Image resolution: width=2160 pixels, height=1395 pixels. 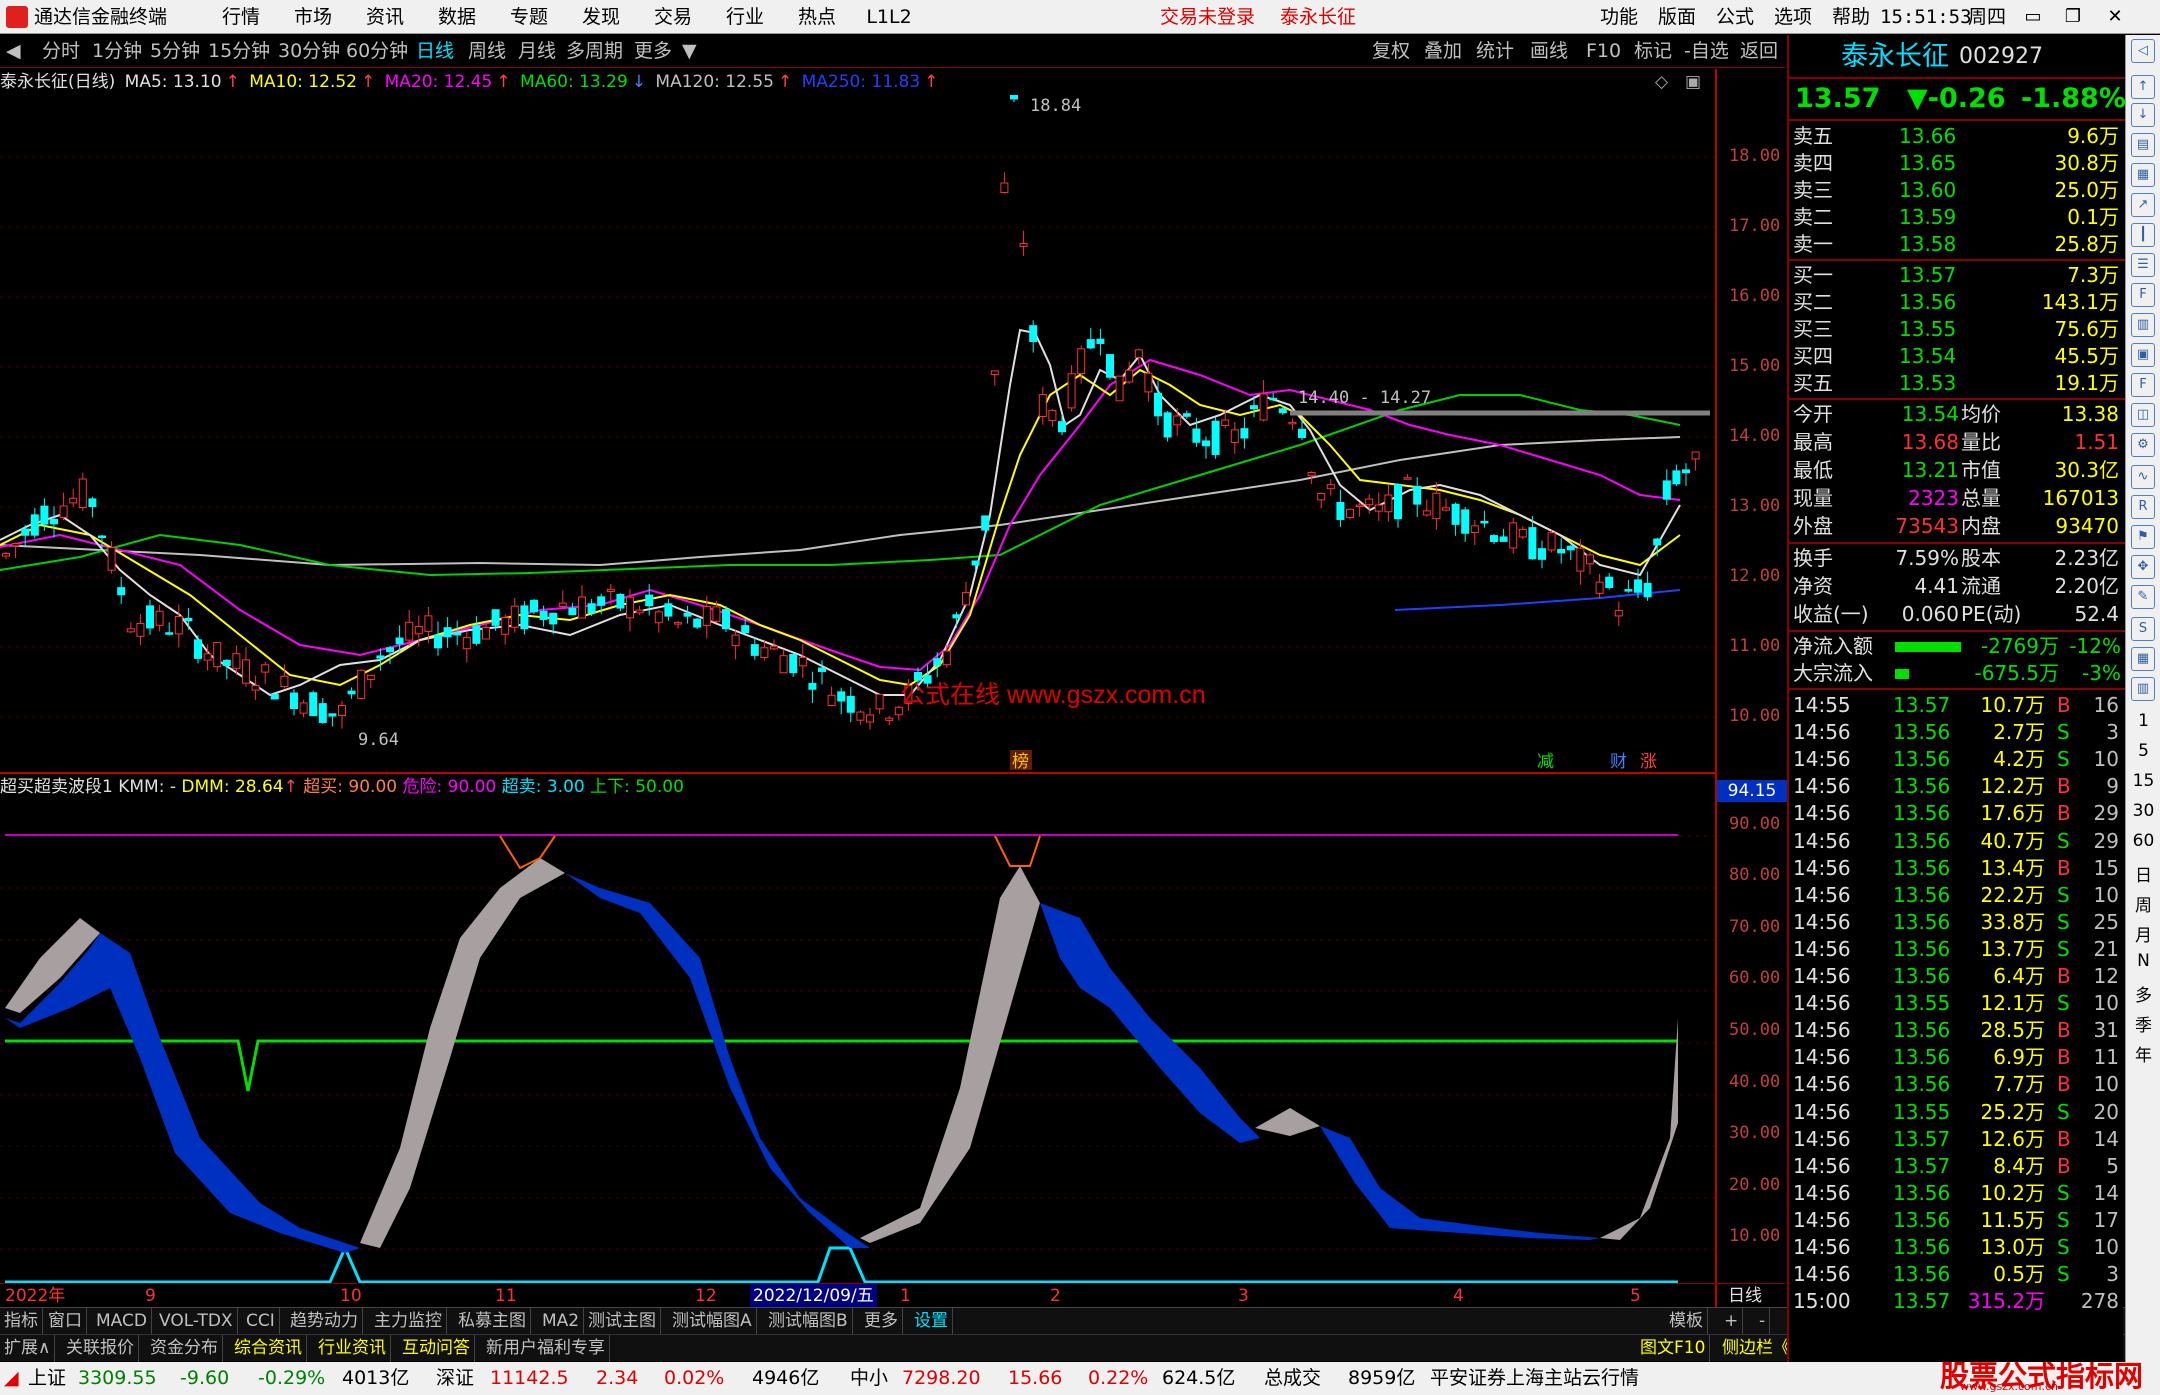 I want to click on tick-row: 15:00 13.57 315.2万 278, so click(x=1957, y=1301).